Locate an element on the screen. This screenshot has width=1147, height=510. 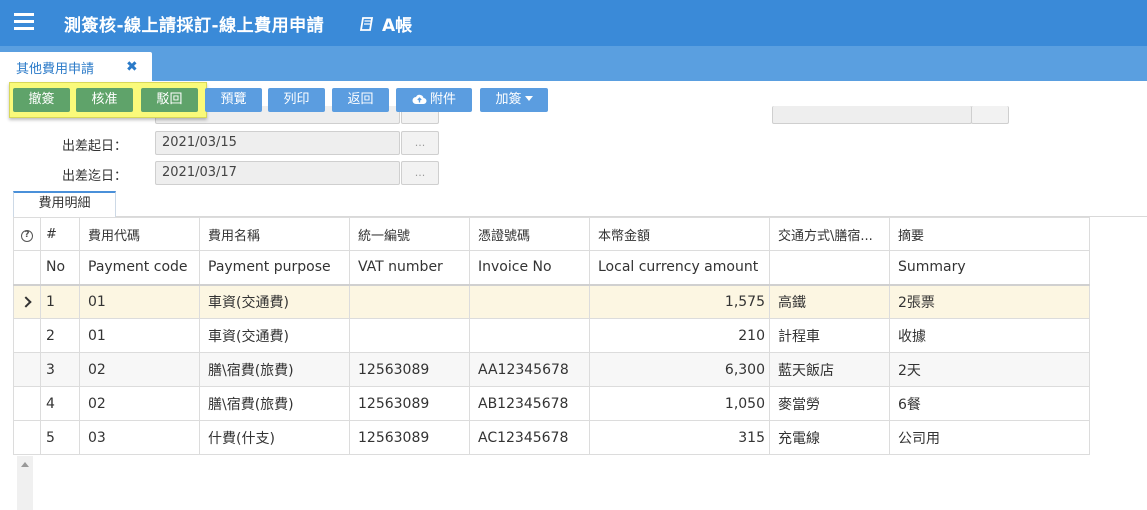
col-transport-en is located at coordinates (829, 268).